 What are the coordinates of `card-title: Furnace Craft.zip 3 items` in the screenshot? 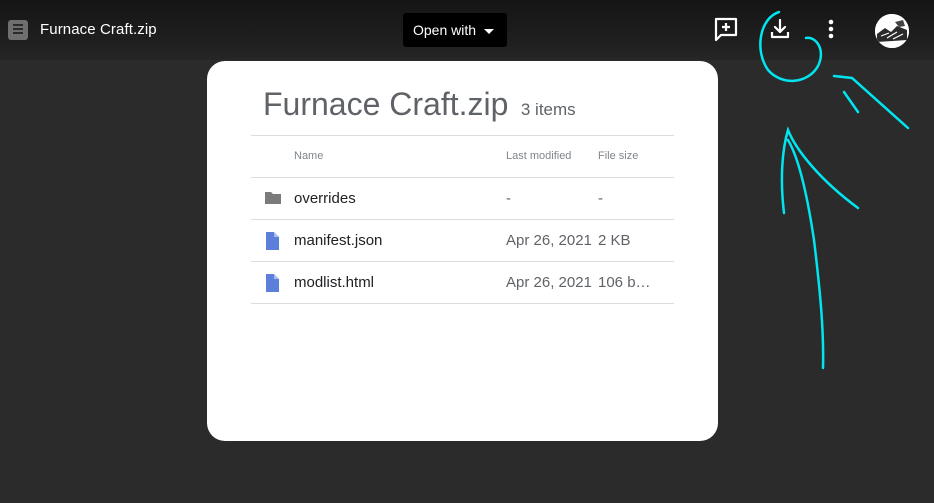 It's located at (419, 104).